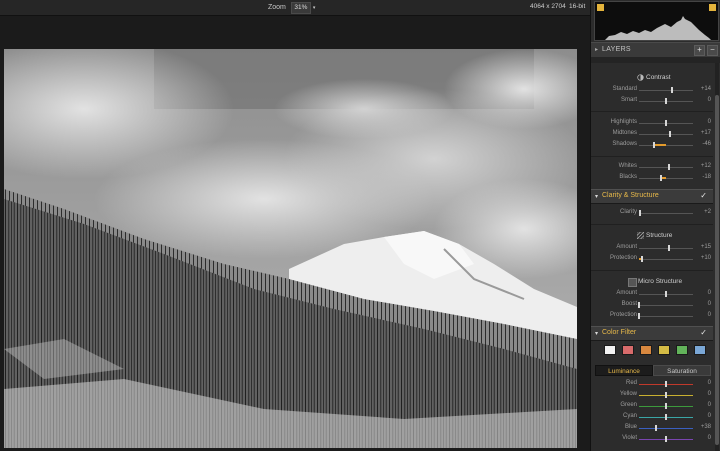 The image size is (720, 451). What do you see at coordinates (300, 7) in the screenshot?
I see `zoom-field: 31%` at bounding box center [300, 7].